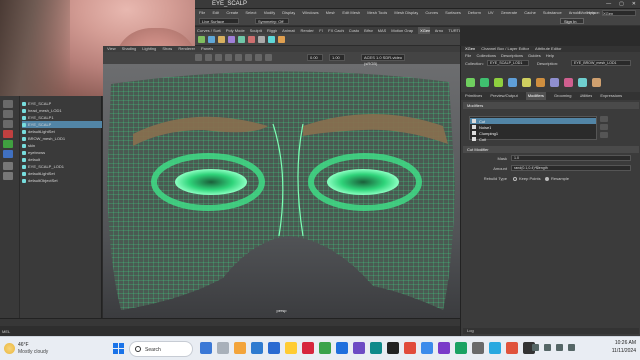  What do you see at coordinates (582, 82) in the screenshot?
I see `refresh-icon` at bounding box center [582, 82].